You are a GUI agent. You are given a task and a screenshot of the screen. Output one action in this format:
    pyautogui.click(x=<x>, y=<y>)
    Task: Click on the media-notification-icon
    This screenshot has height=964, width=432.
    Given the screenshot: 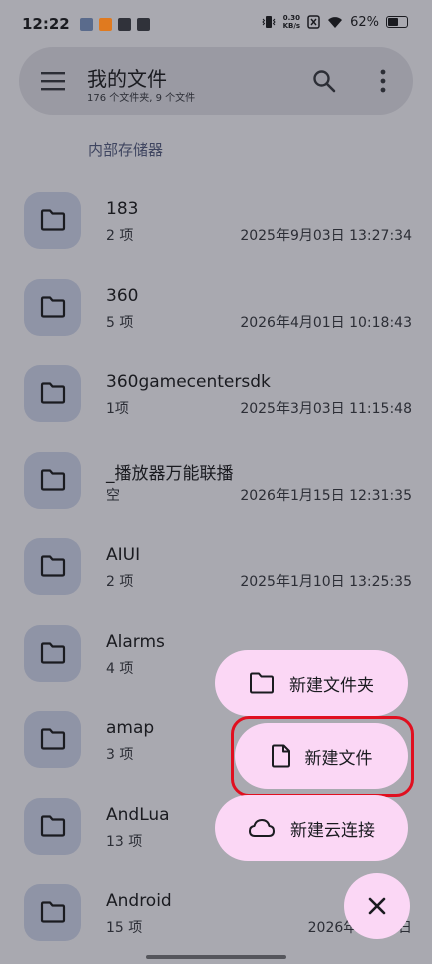 What is the action you would take?
    pyautogui.click(x=86, y=24)
    